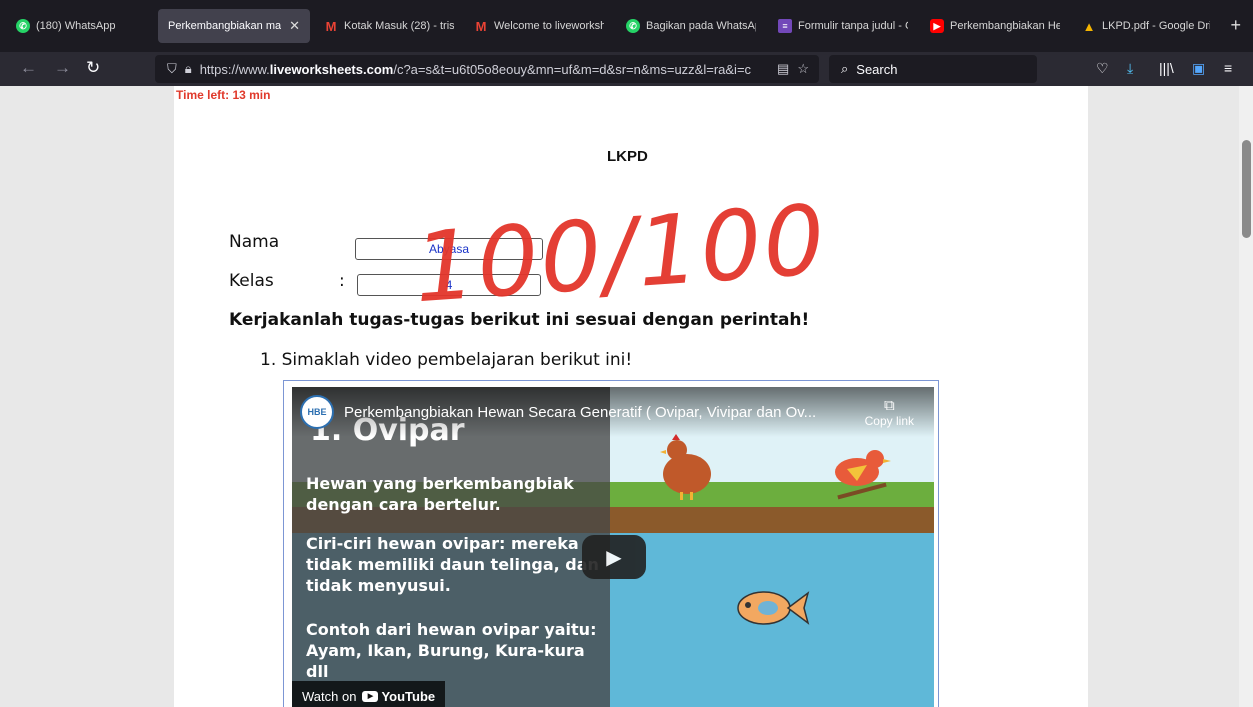  I want to click on forms-icon: ≡, so click(785, 26).